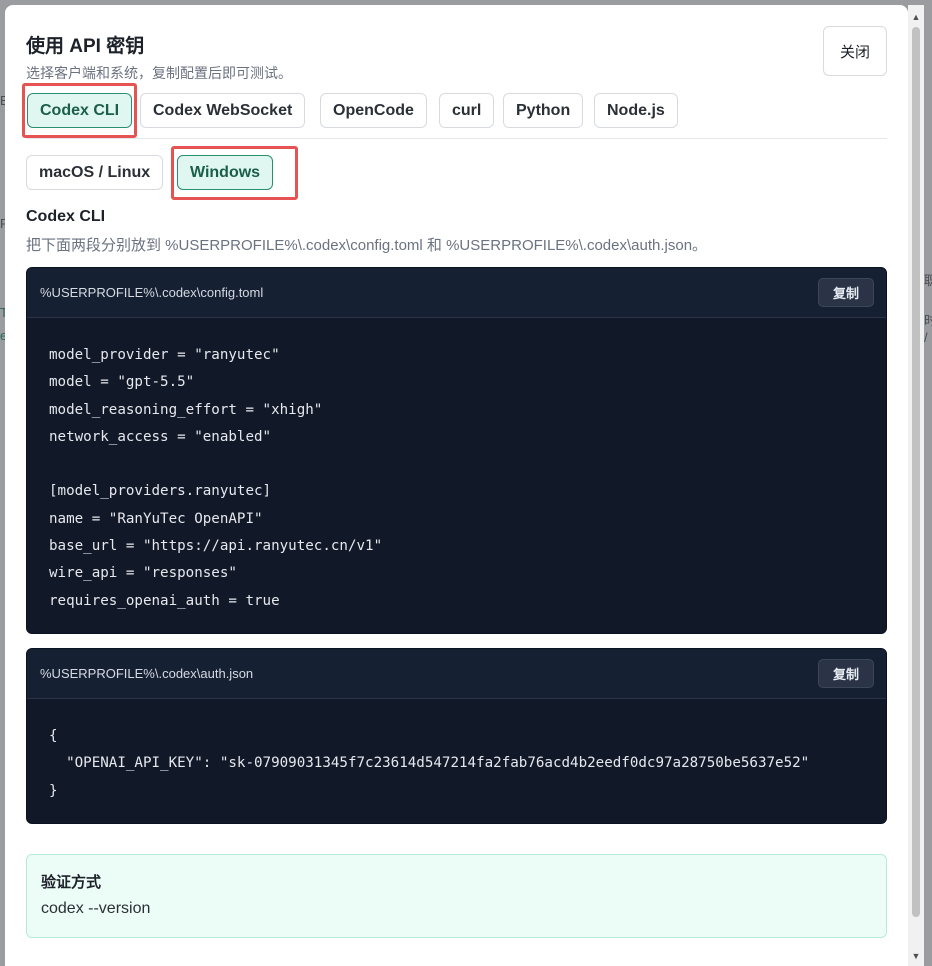  I want to click on background-fragment: 职, so click(928, 280).